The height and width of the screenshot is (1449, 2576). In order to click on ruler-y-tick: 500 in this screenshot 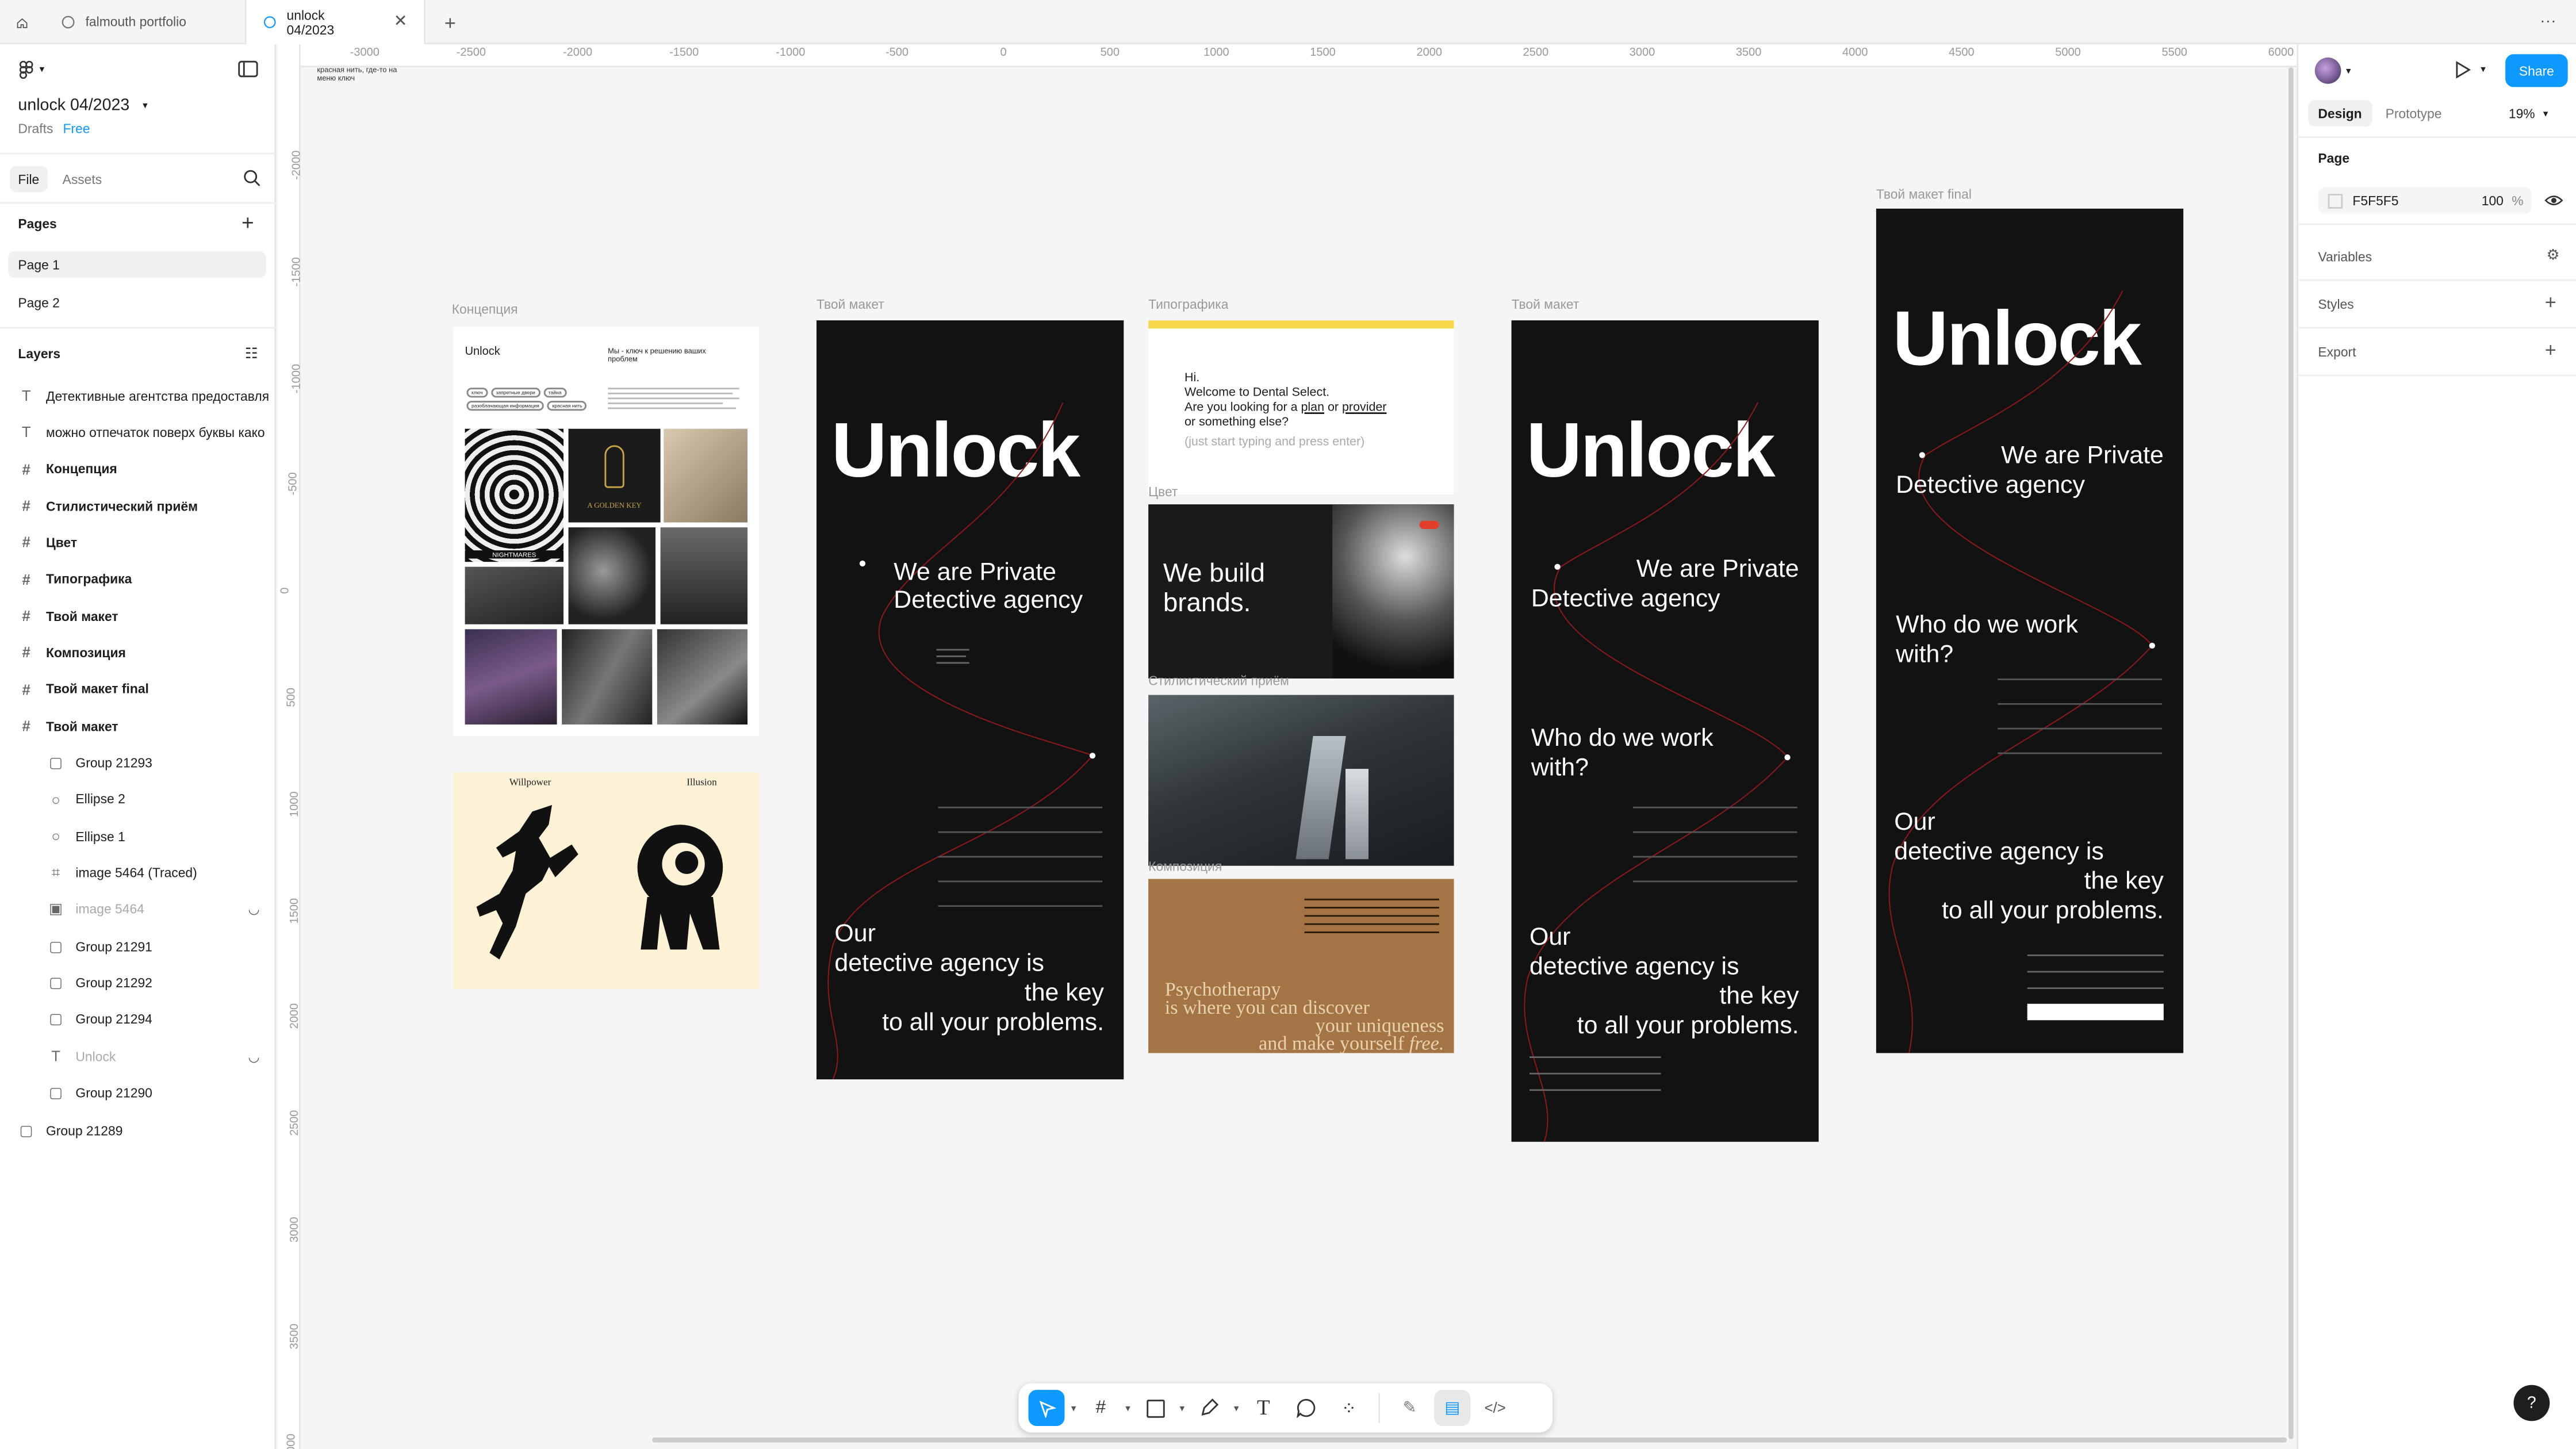, I will do `click(292, 697)`.